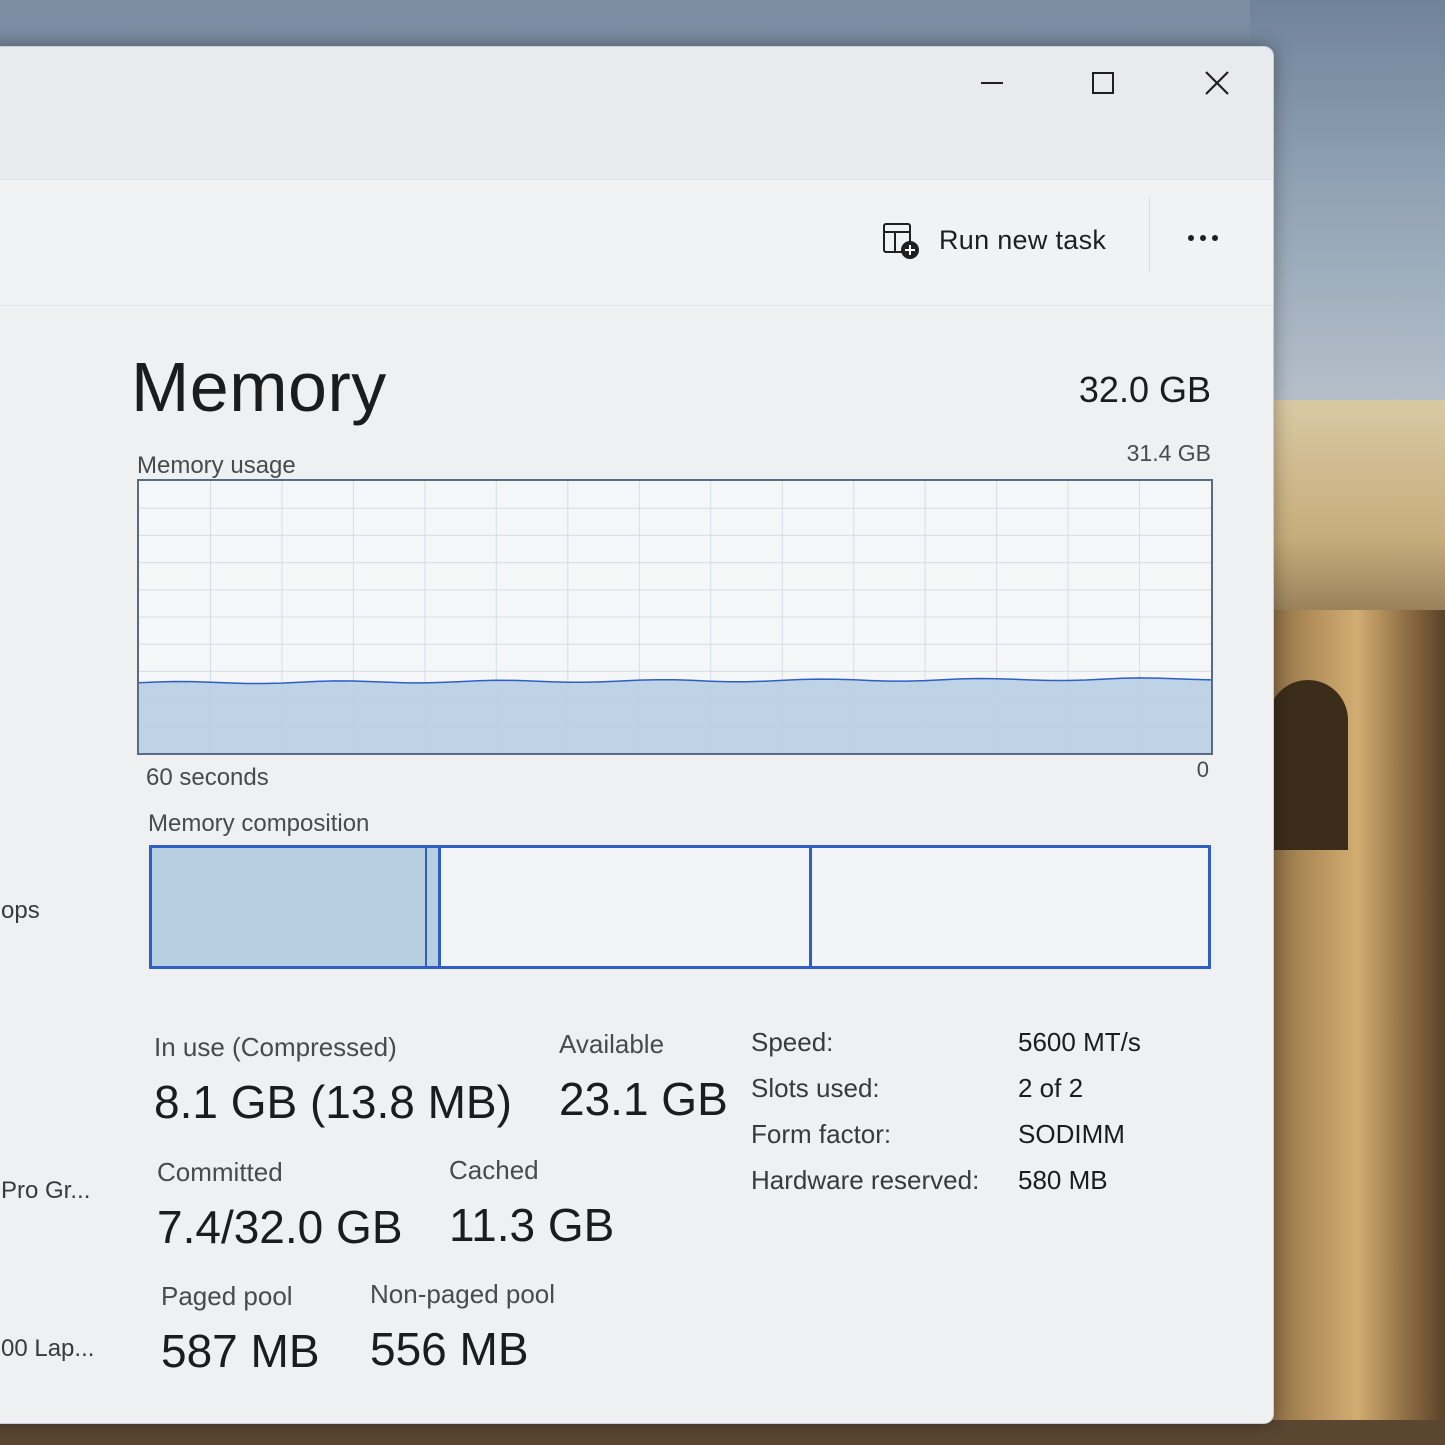  I want to click on sidebar-item-apps: ops, so click(20, 911).